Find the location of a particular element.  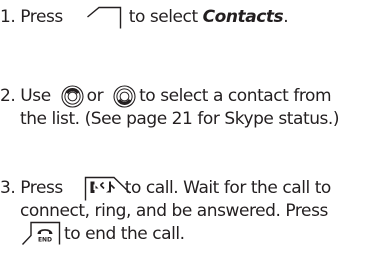

step-1-press-text: Press is located at coordinates (41, 17).